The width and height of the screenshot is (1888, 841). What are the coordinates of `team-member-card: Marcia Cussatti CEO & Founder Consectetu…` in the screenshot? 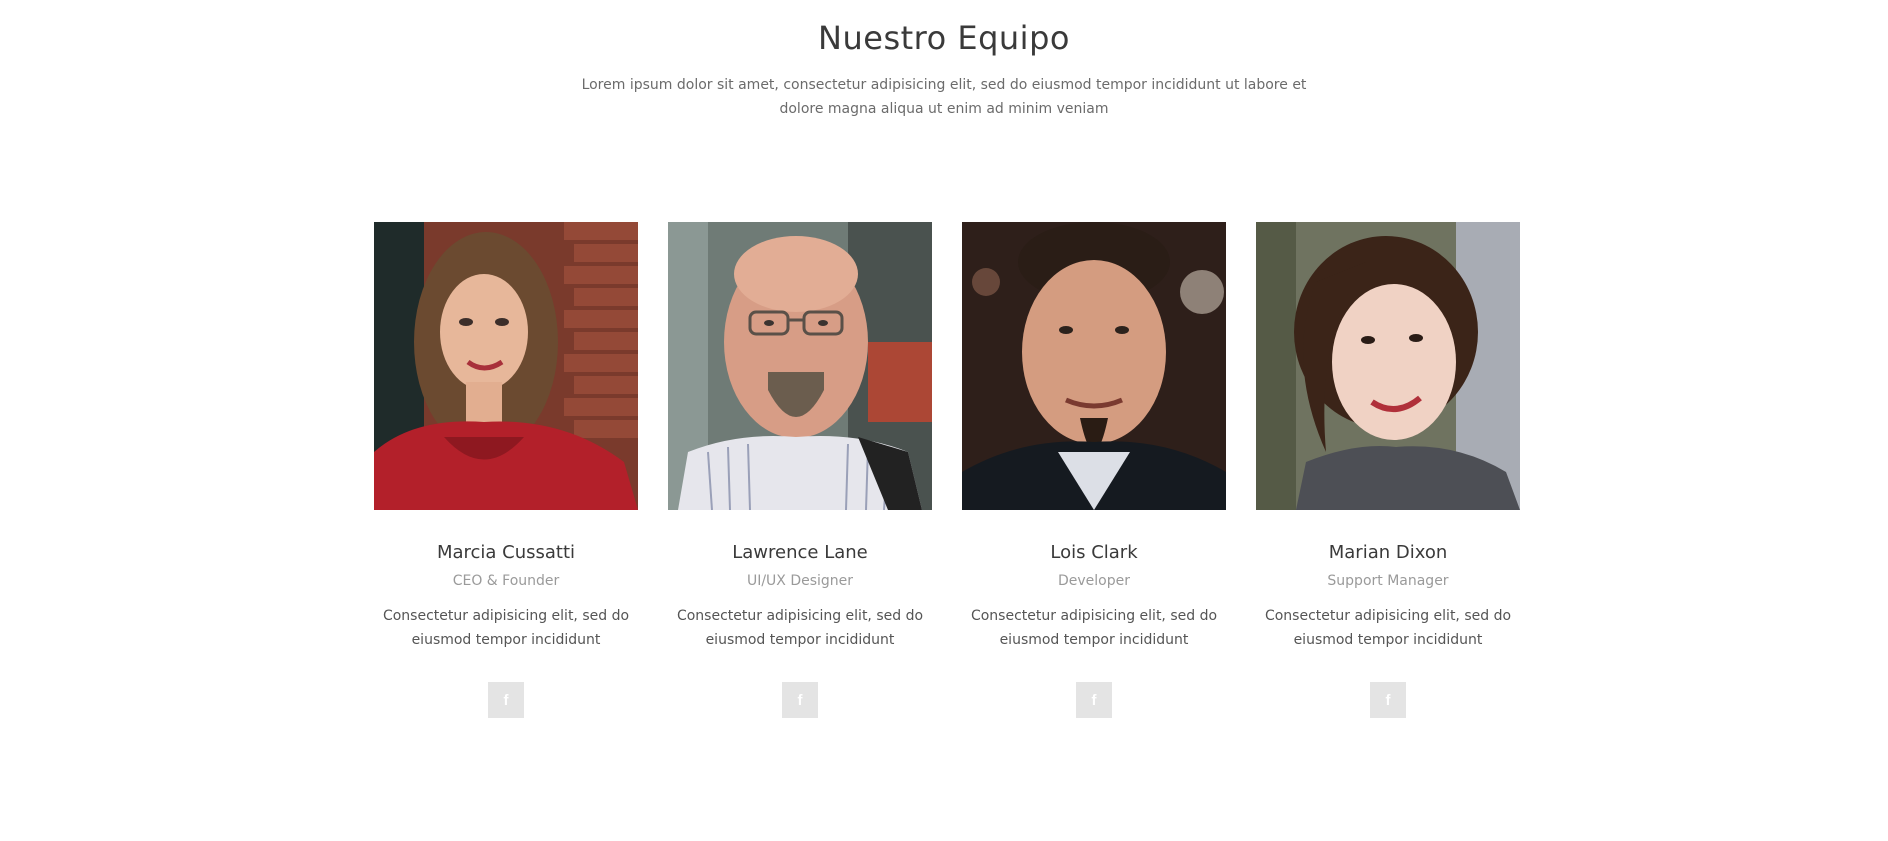 It's located at (506, 470).